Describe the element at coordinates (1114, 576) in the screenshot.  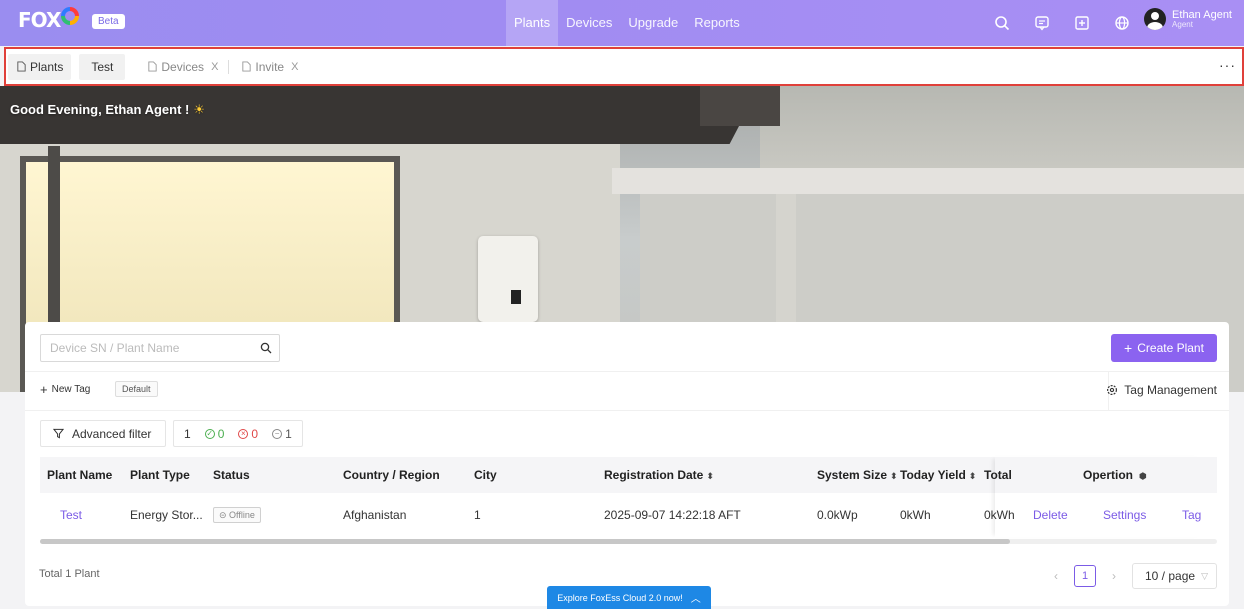
I see `next-page-icon: ›` at that location.